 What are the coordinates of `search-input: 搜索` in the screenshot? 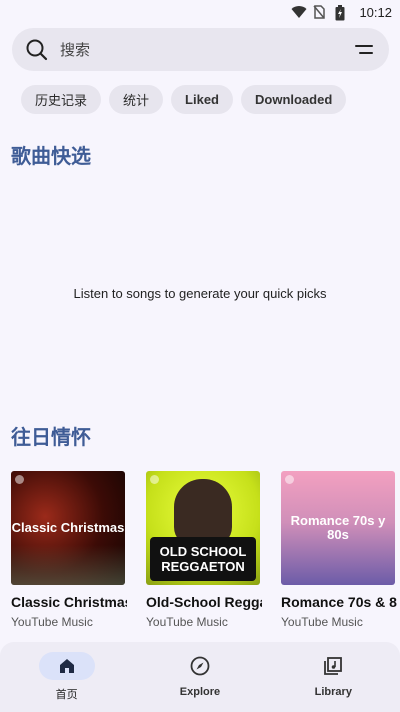 It's located at (206, 49).